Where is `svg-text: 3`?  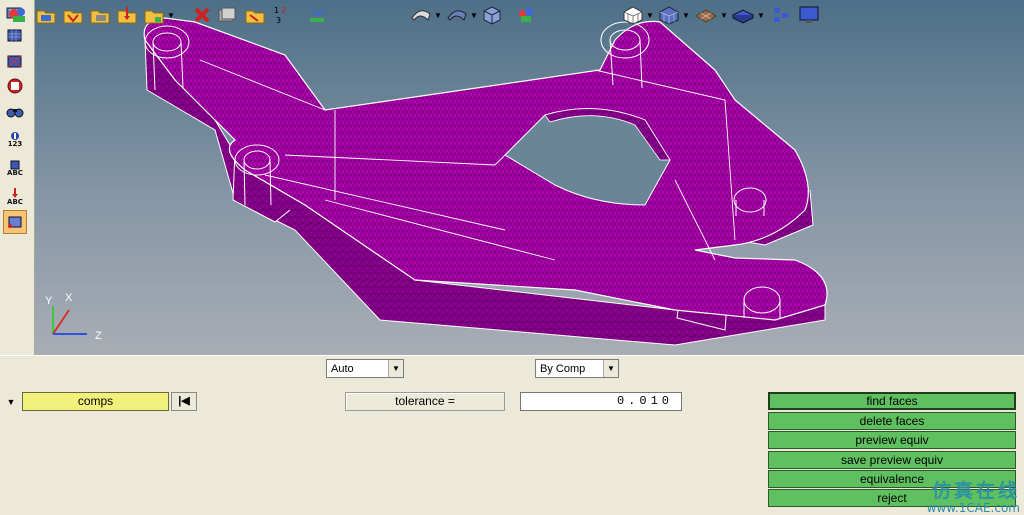 svg-text: 3 is located at coordinates (278, 20).